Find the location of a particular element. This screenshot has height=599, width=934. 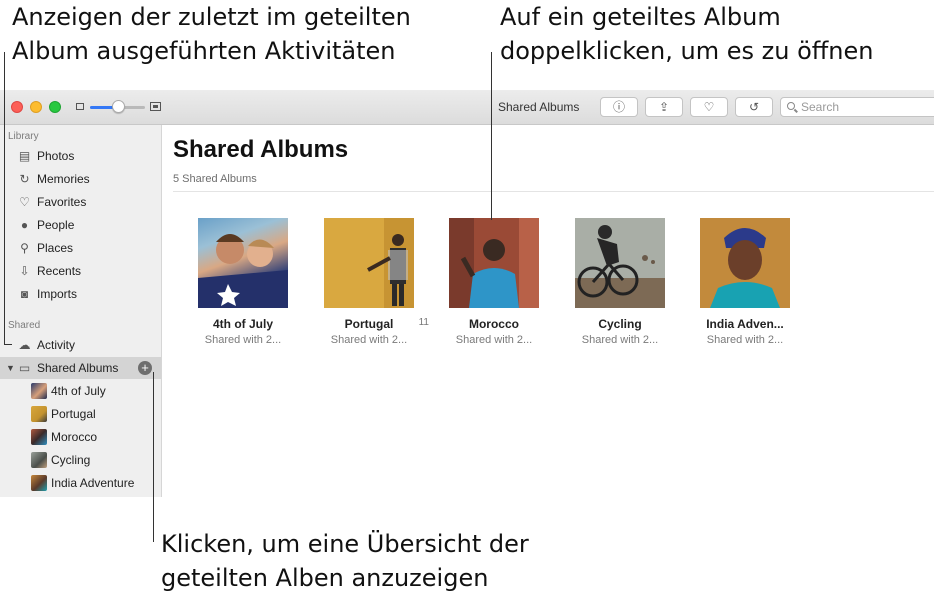

memories-icon: ↻ is located at coordinates (24, 179).